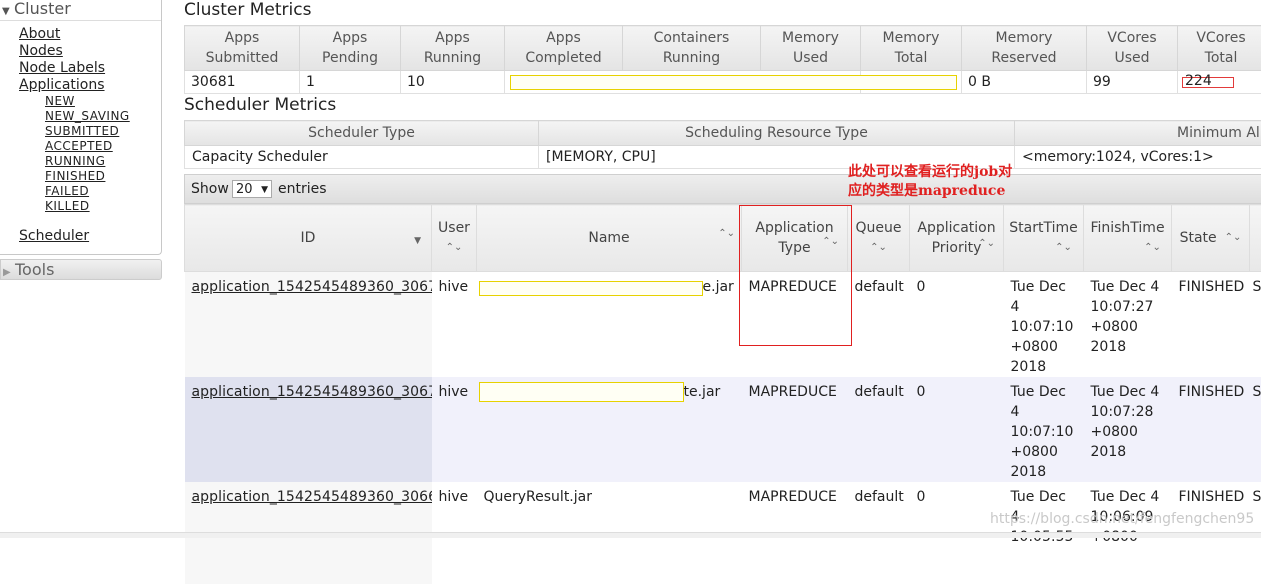 Image resolution: width=1261 pixels, height=584 pixels. I want to click on nav-state-accepted: ACCEPTED, so click(87, 146).